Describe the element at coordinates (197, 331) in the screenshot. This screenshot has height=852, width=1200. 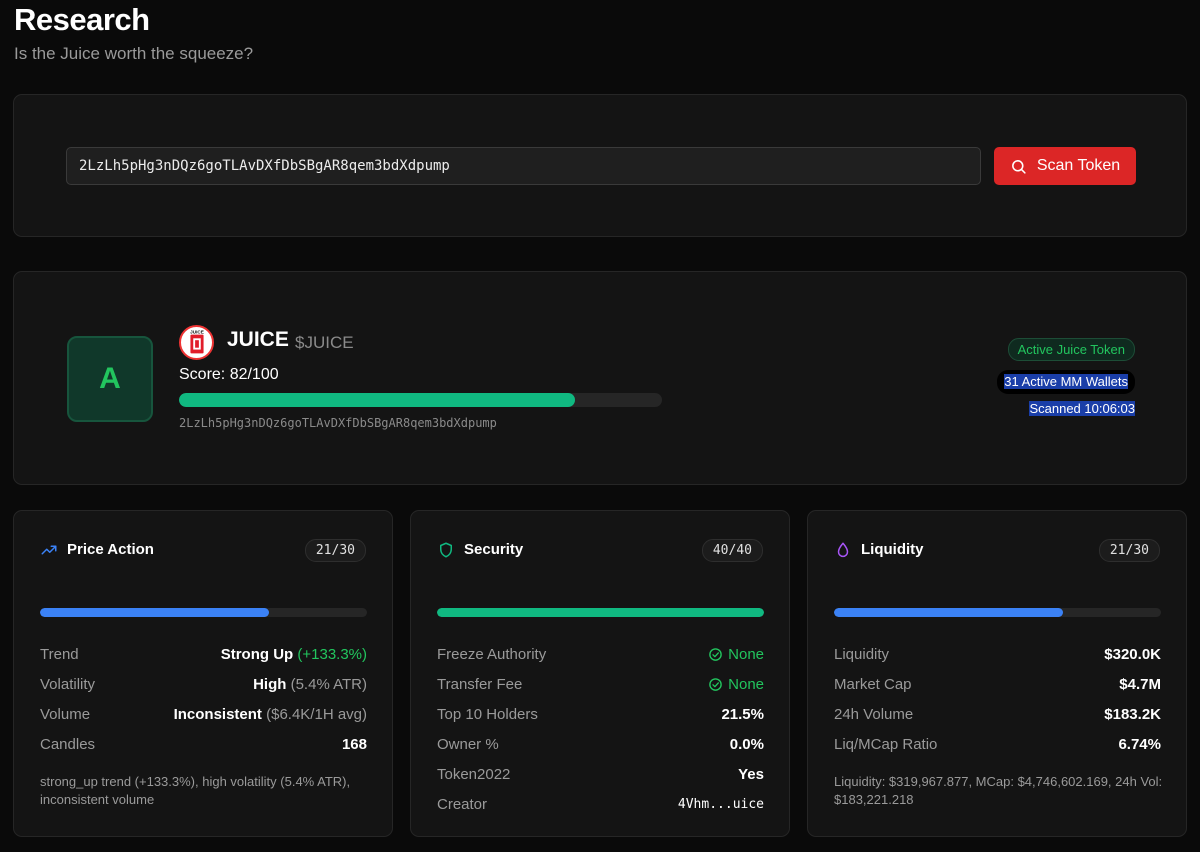
I see `svg-text: JUICE` at that location.